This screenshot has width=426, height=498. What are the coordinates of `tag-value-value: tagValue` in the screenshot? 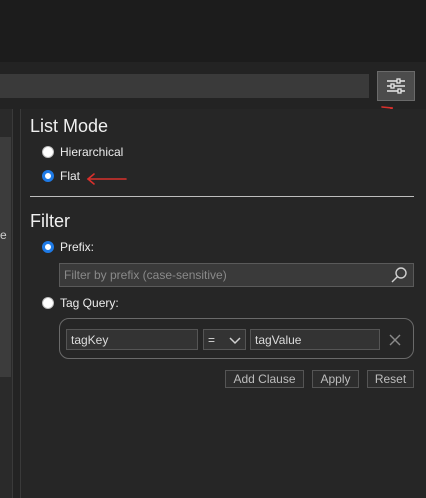 It's located at (278, 339).